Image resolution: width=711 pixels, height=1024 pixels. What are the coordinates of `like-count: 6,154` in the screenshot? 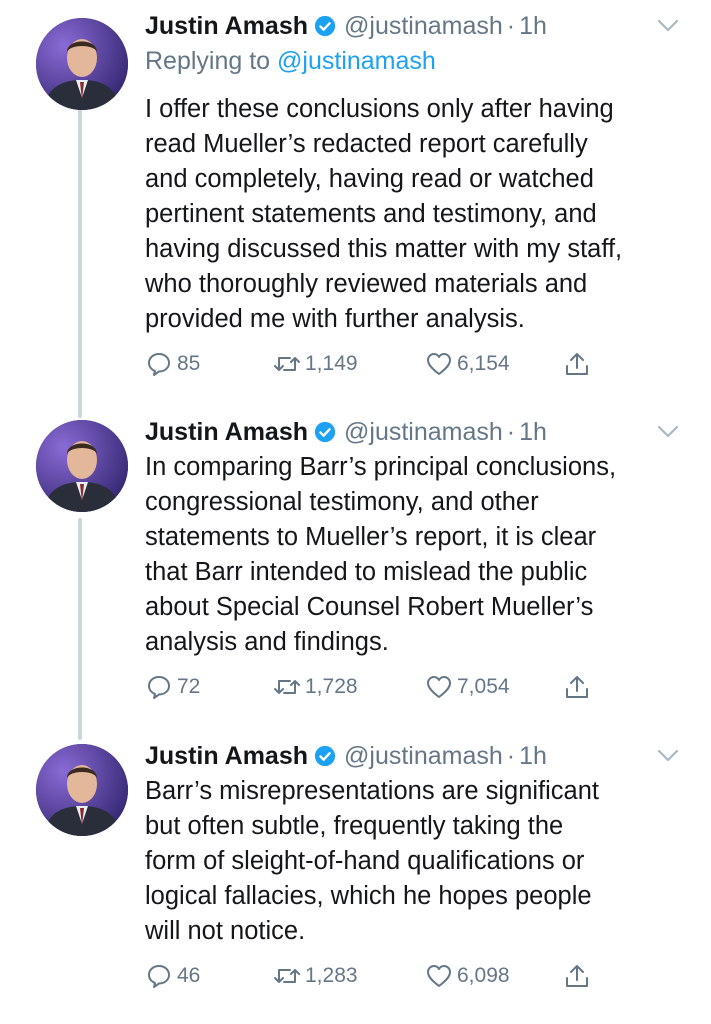 It's located at (483, 363).